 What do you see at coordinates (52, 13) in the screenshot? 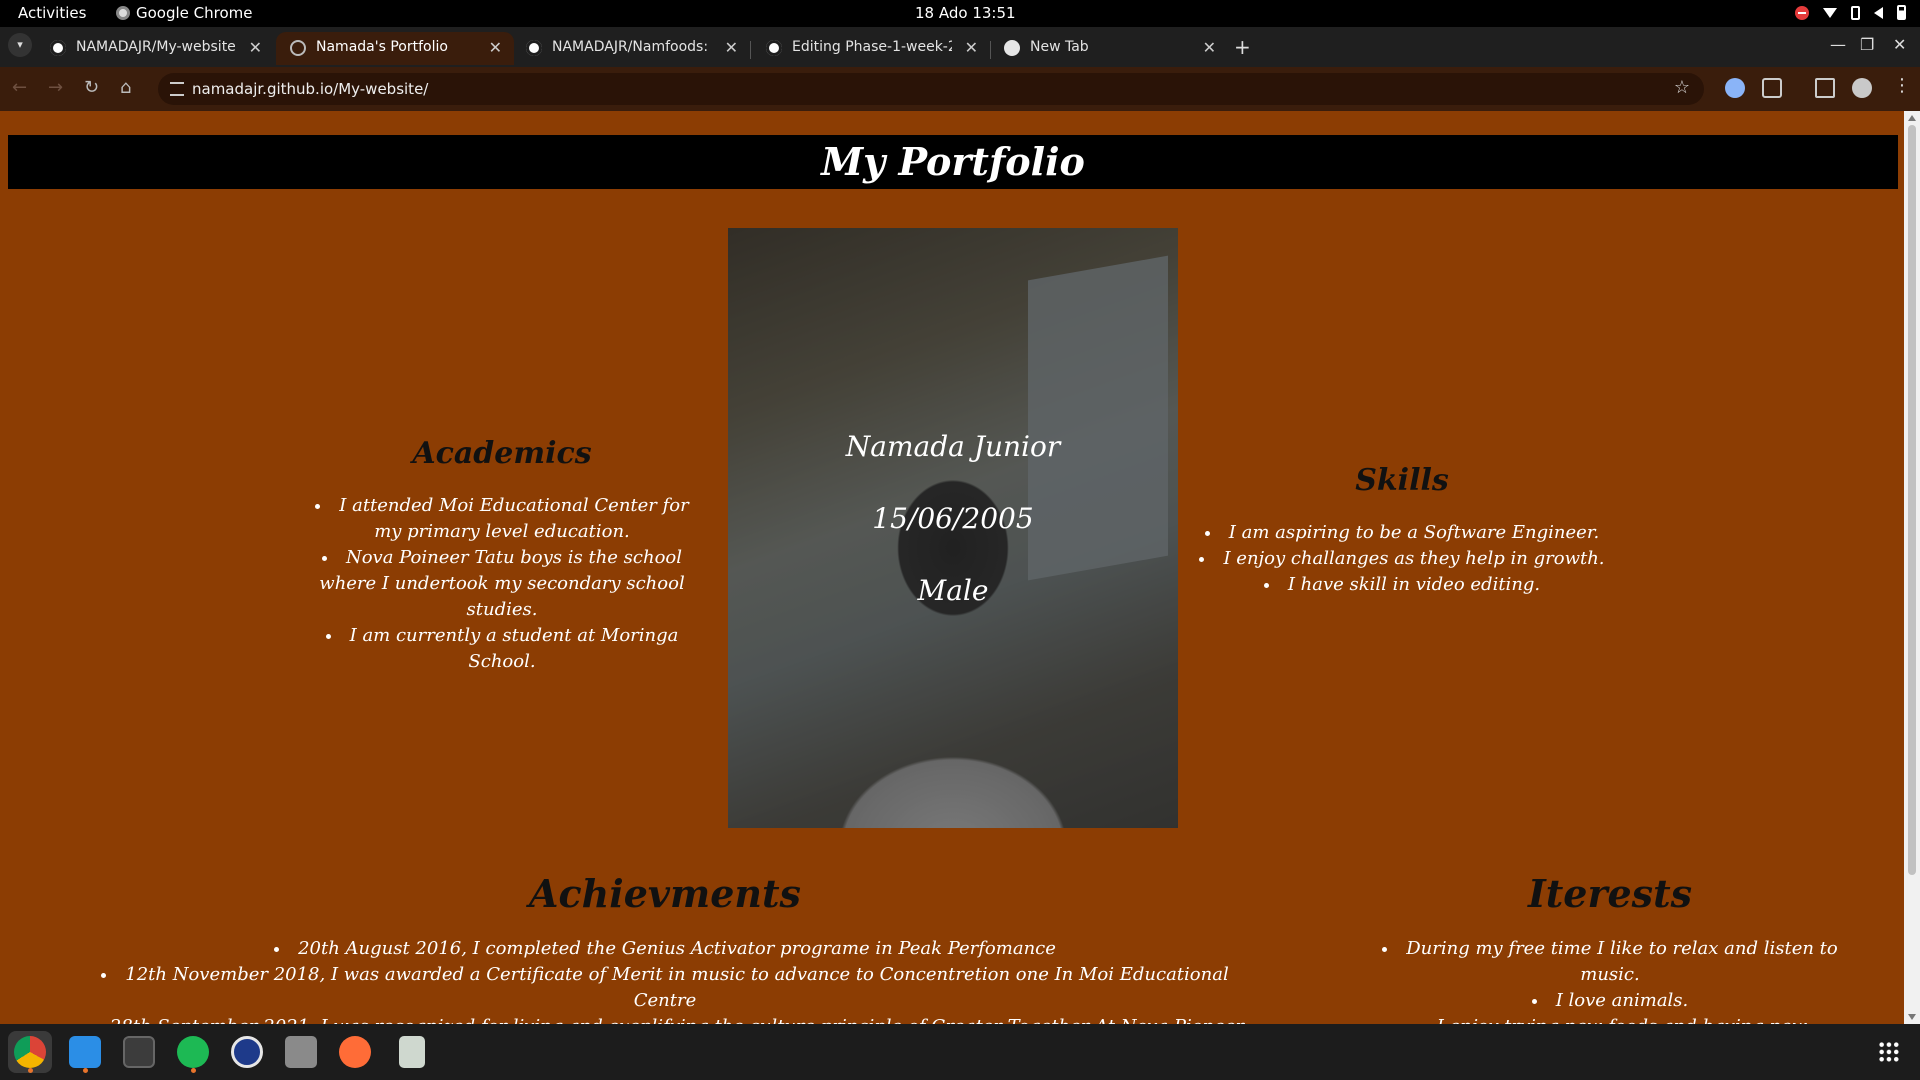
I see `activities-button: Activities` at bounding box center [52, 13].